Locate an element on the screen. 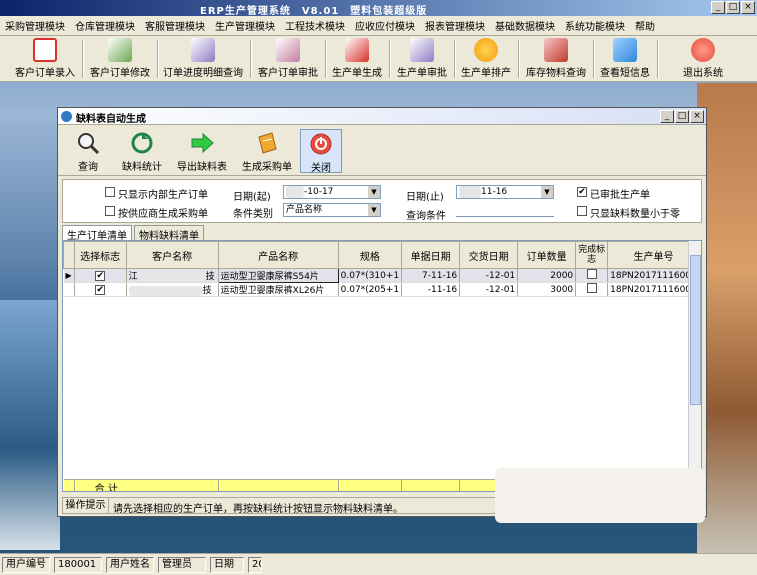 The height and width of the screenshot is (575, 757). doc-date-cell: -11-16 is located at coordinates (431, 289).